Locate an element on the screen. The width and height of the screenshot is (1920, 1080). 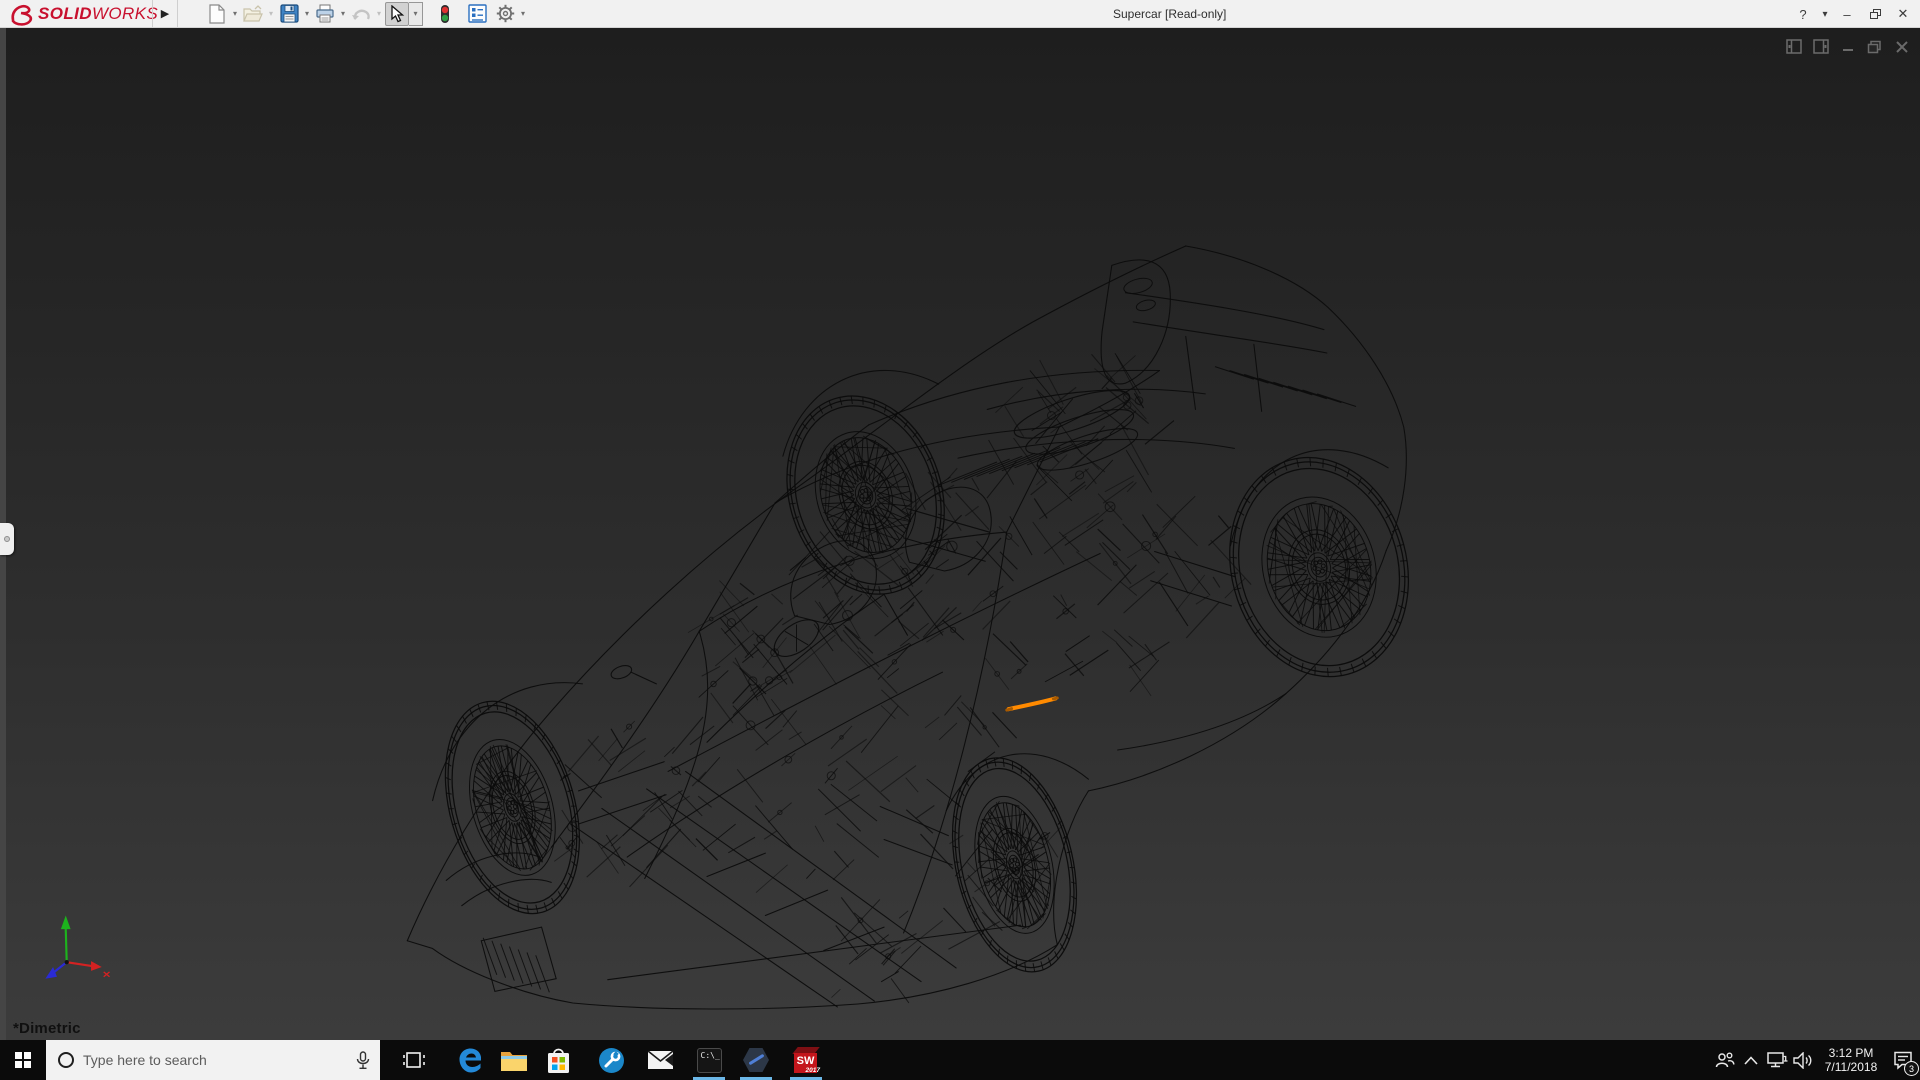
open-folder-icon is located at coordinates (253, 13).